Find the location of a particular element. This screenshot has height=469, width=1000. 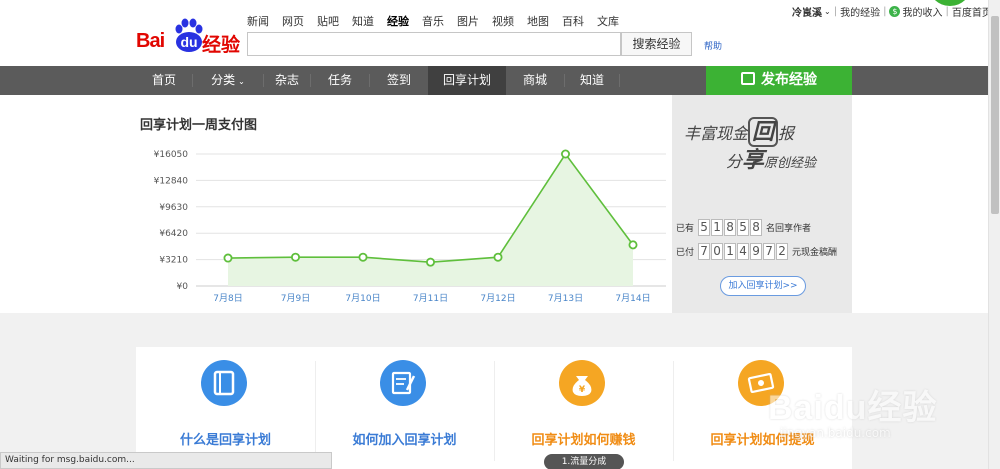

paid-digit: 7 is located at coordinates (704, 251).